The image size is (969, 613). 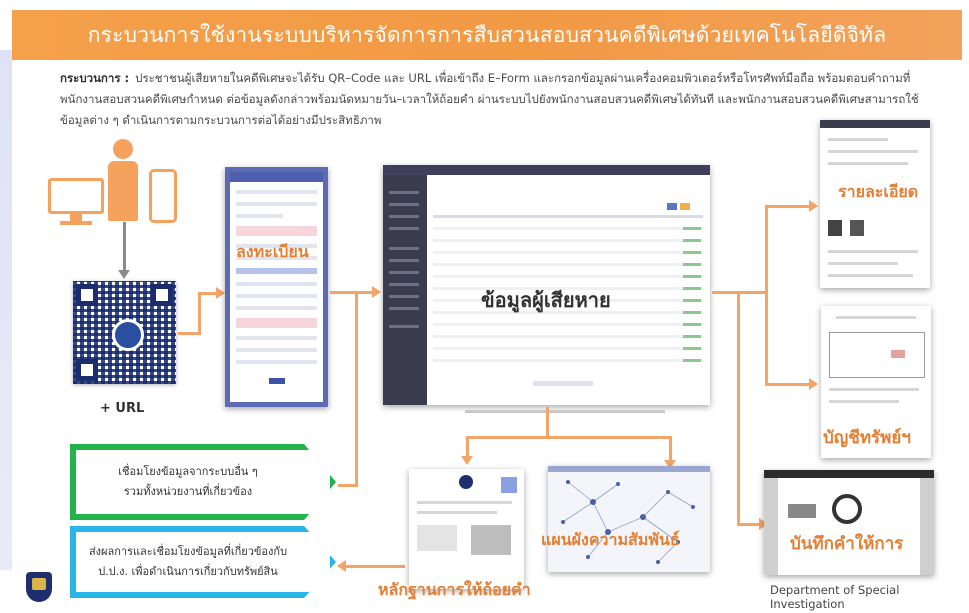 I want to click on department-name: Department of Special Investigation, so click(x=835, y=597).